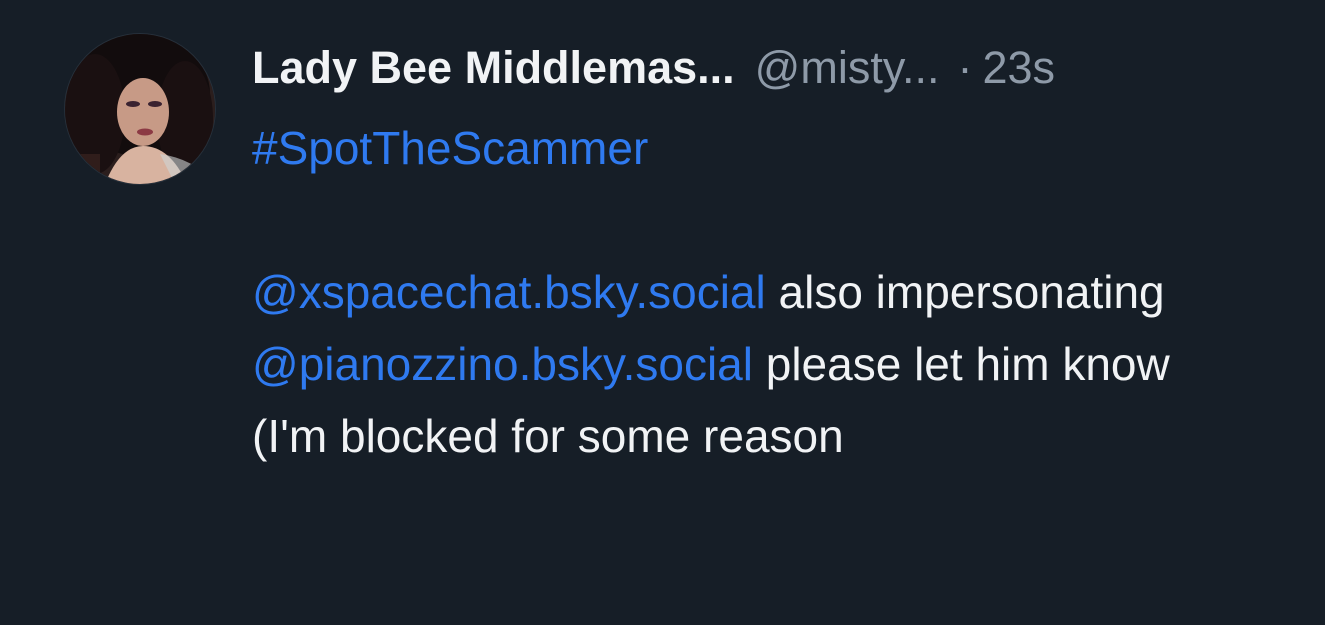 This screenshot has height=625, width=1325. I want to click on mention-link: @xspacechat.bsky.social, so click(509, 292).